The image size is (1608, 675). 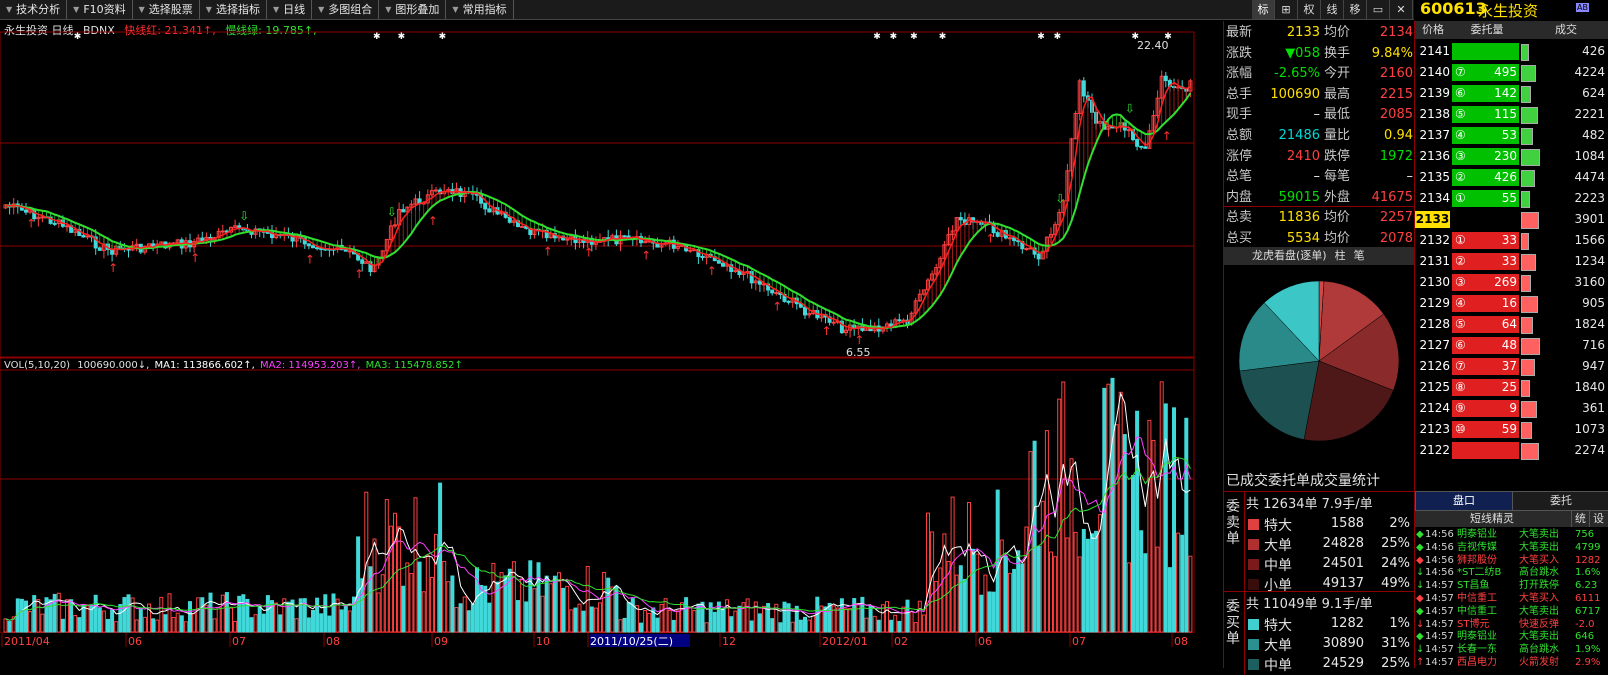 What do you see at coordinates (1297, 74) in the screenshot?
I see `quote-value: -2.65%` at bounding box center [1297, 74].